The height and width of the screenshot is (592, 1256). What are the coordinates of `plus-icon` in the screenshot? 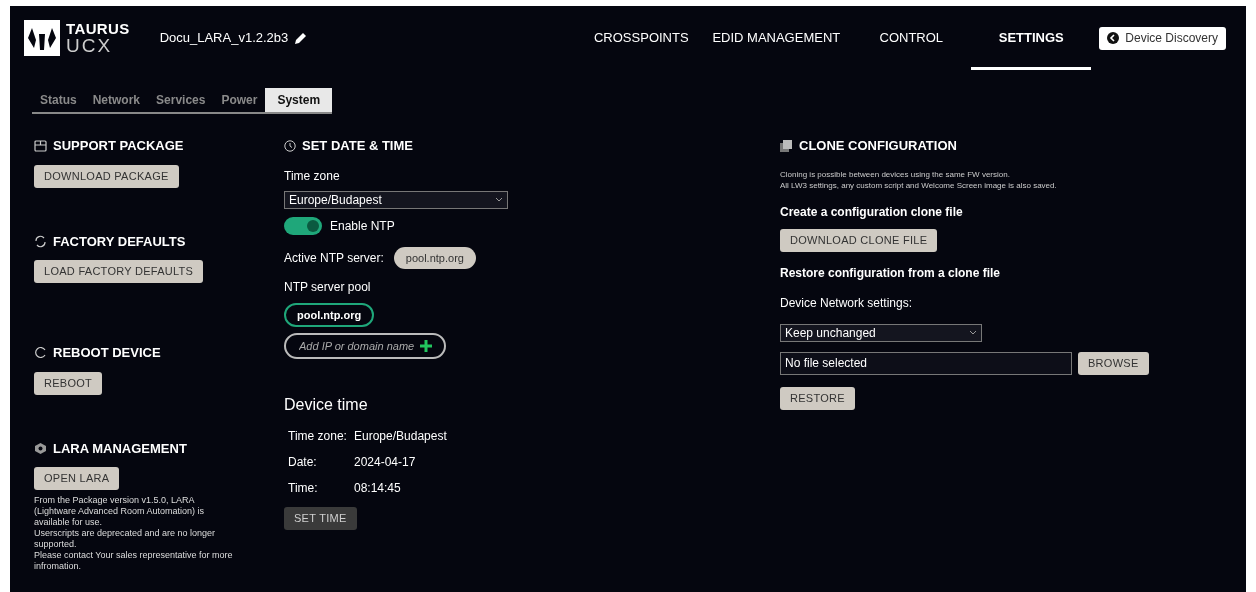 It's located at (426, 345).